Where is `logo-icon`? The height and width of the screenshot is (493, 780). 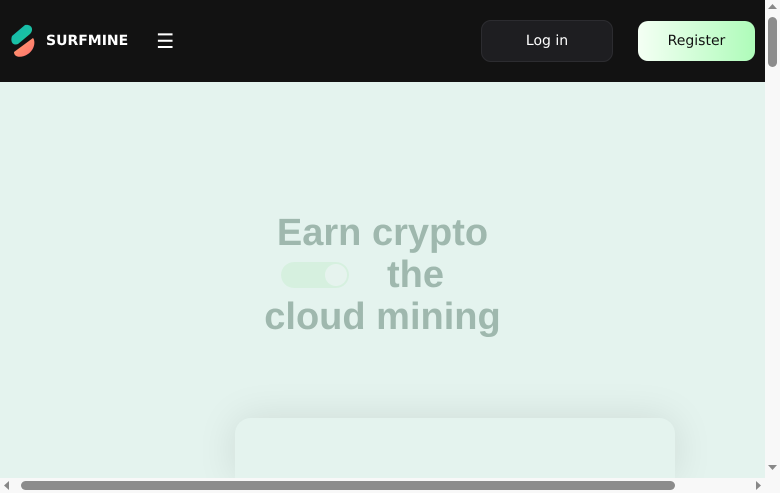 logo-icon is located at coordinates (23, 41).